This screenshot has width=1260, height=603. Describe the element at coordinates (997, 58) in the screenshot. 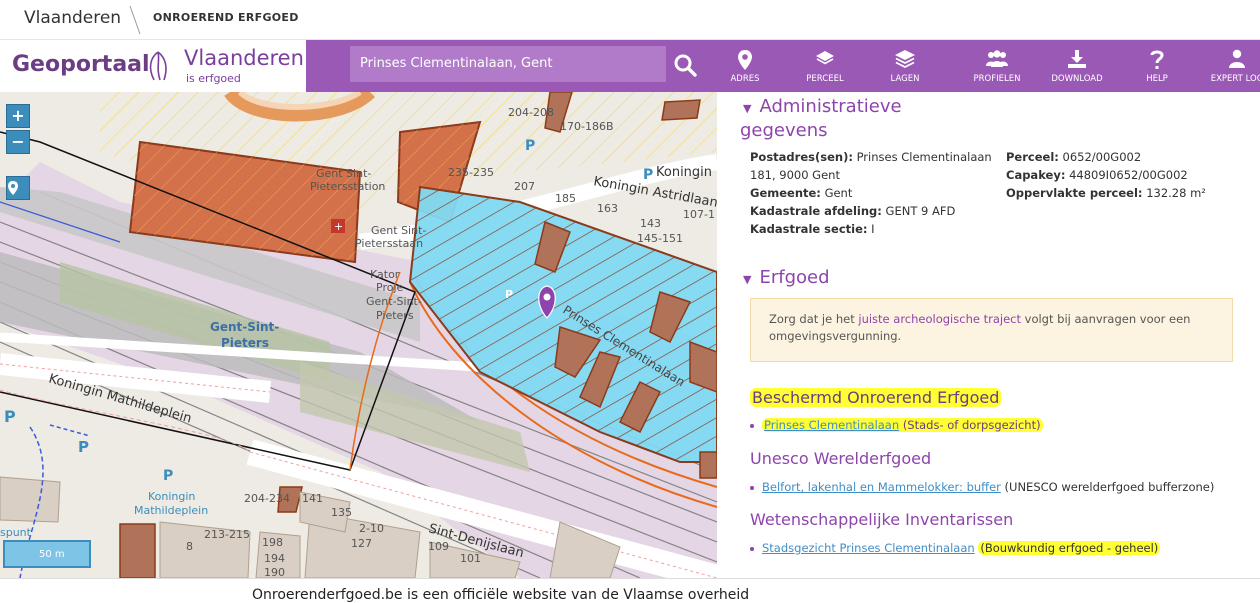

I see `users-icon` at that location.